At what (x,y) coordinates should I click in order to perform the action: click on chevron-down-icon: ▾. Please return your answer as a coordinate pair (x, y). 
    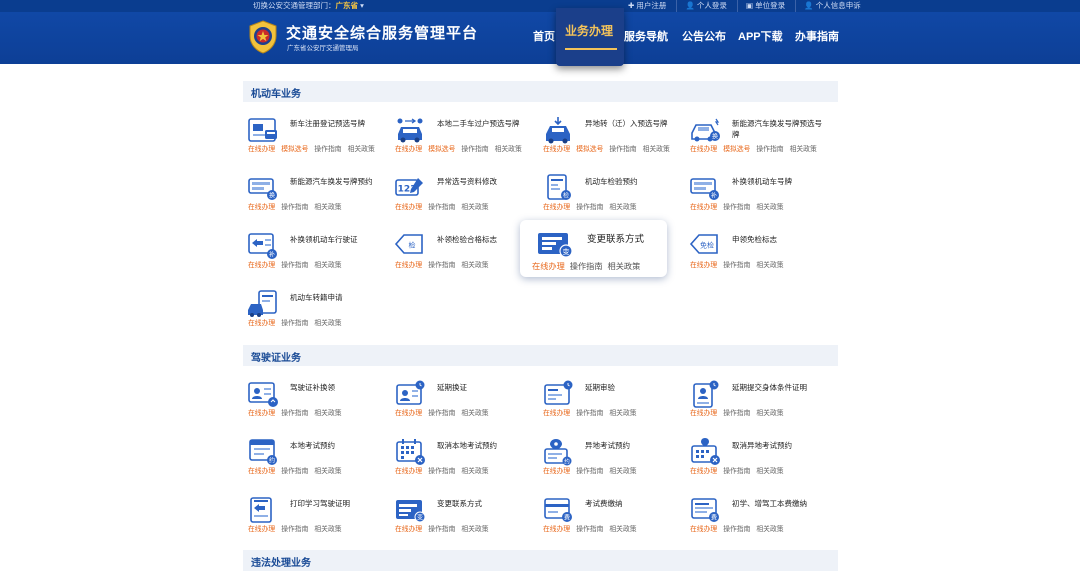
    Looking at the image, I should click on (362, 5).